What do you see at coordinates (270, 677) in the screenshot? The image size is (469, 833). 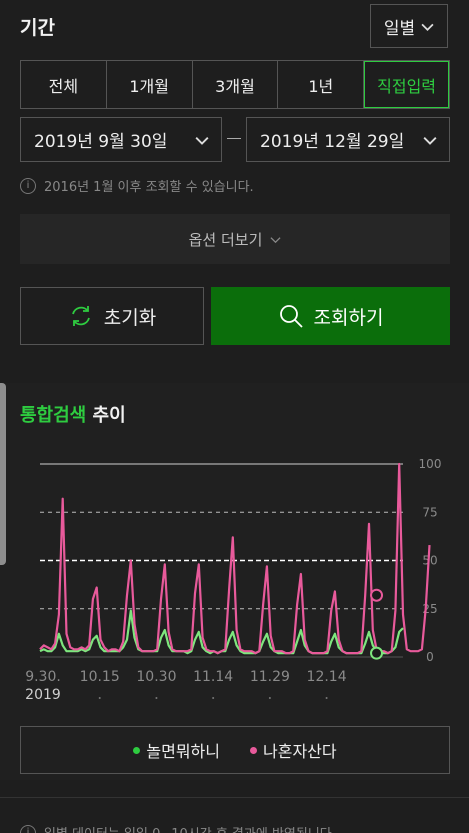 I see `x-tick-label: 11.29` at bounding box center [270, 677].